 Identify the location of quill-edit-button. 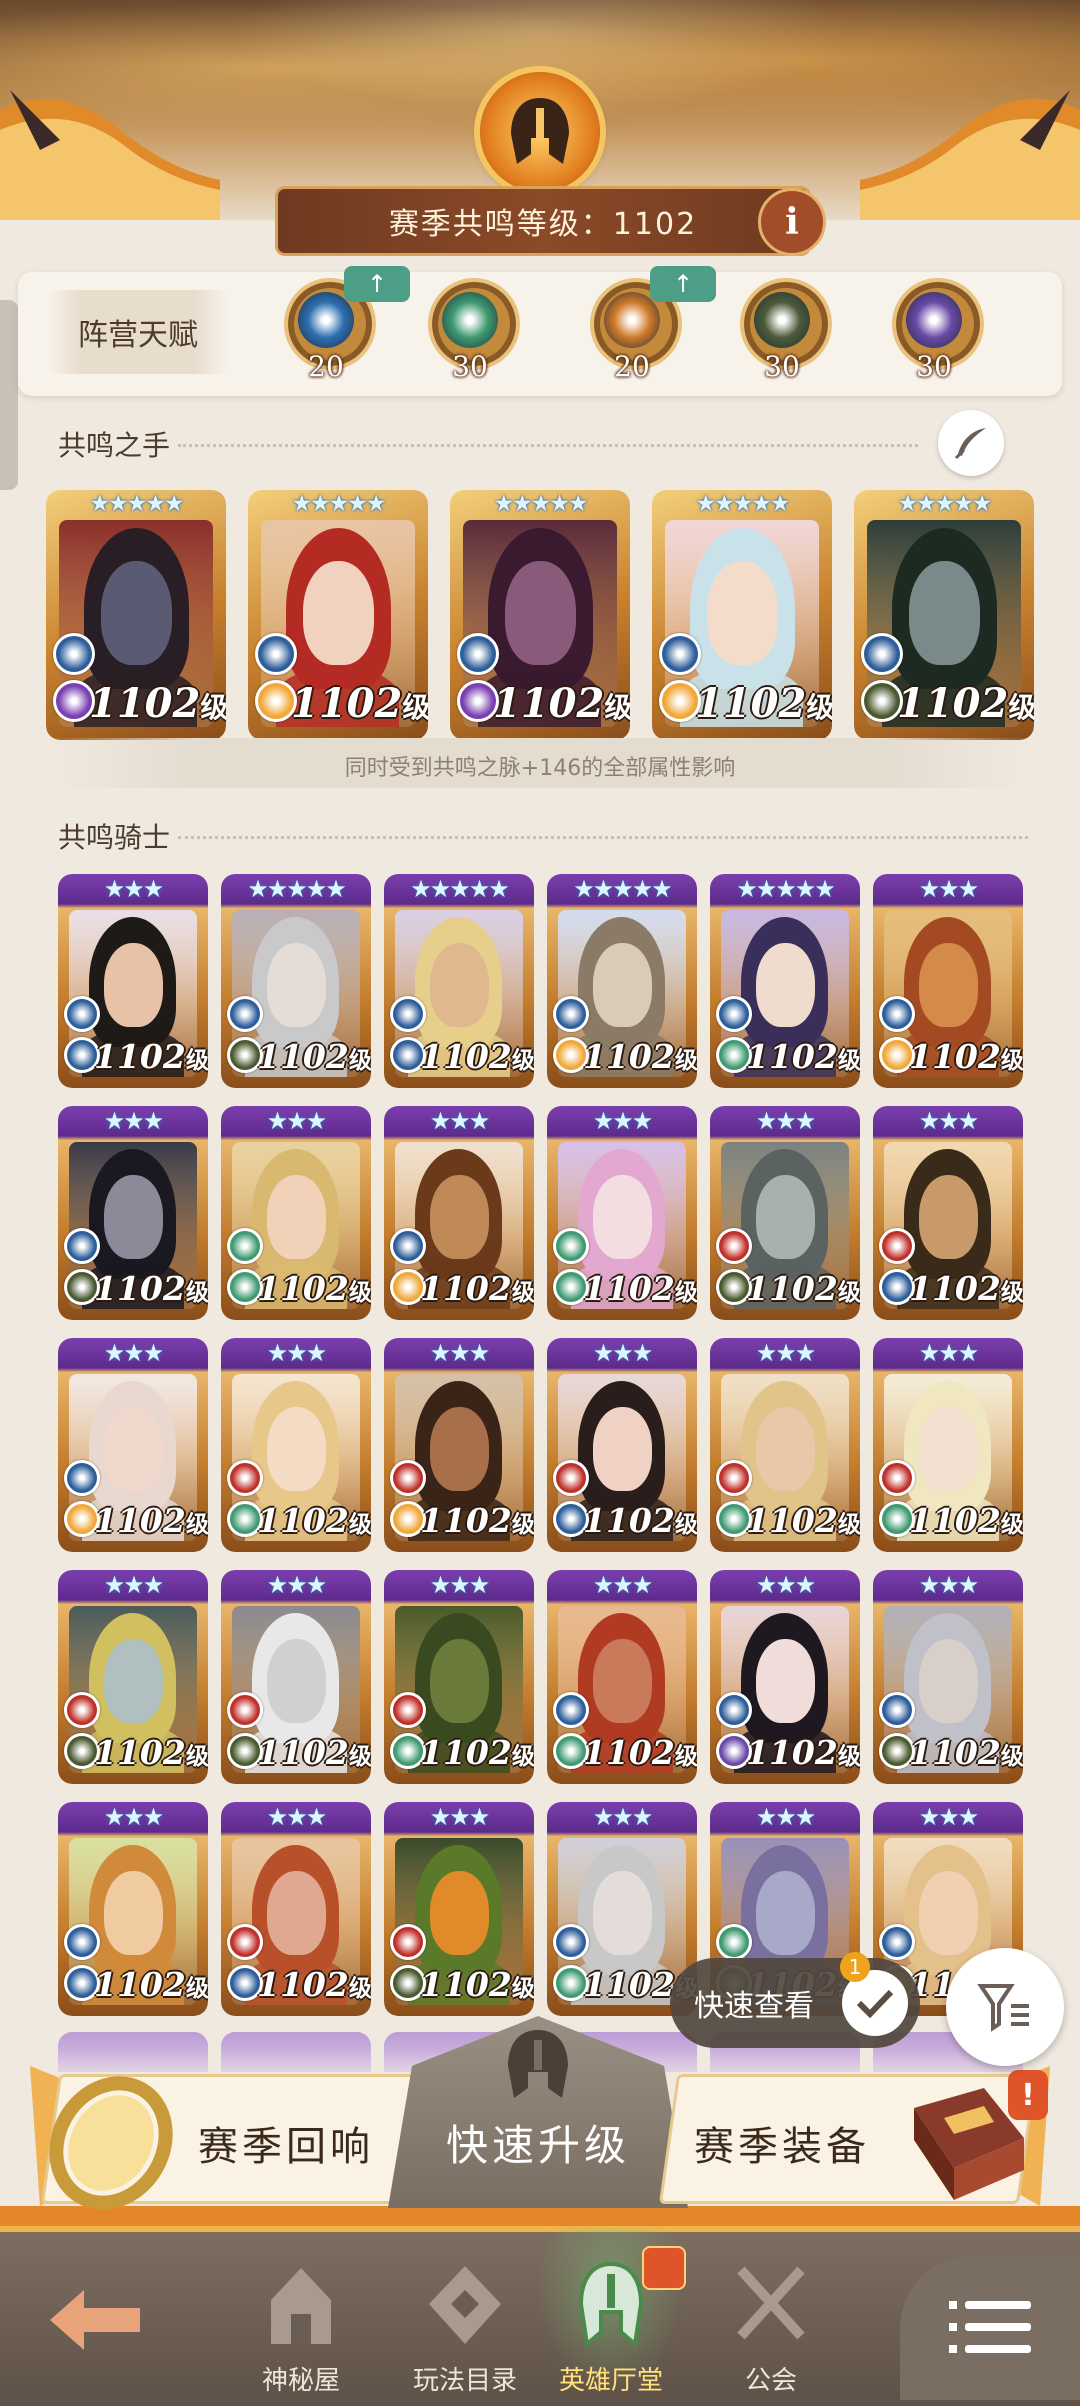
(971, 443).